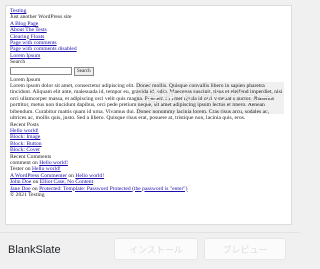 The height and width of the screenshot is (269, 320). What do you see at coordinates (20, 189) in the screenshot?
I see `comment-author-link: Jane Doe` at bounding box center [20, 189].